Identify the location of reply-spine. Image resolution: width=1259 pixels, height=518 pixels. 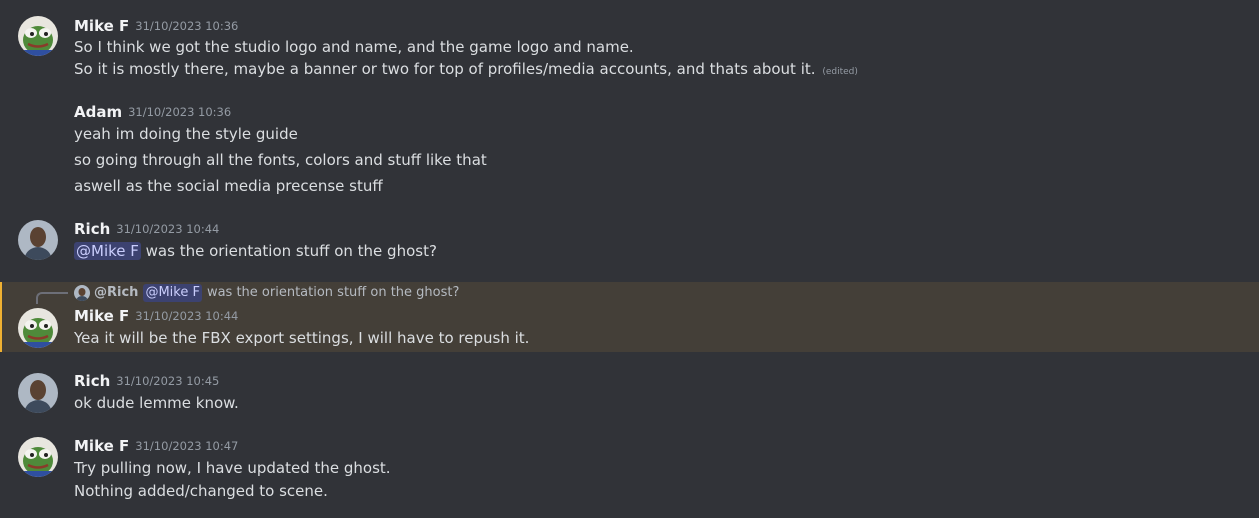
(52, 298).